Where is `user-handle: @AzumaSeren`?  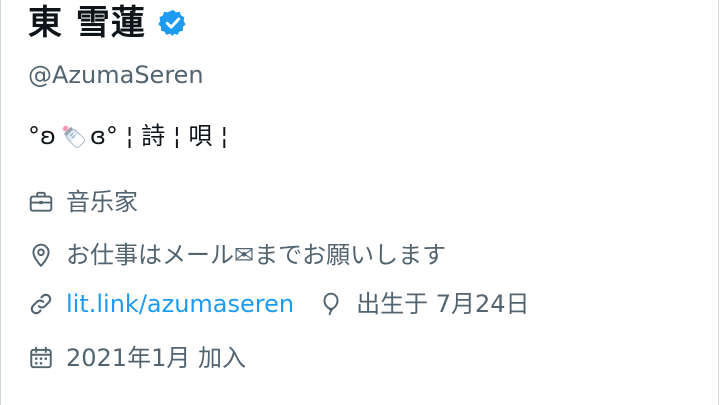 user-handle: @AzumaSeren is located at coordinates (116, 75).